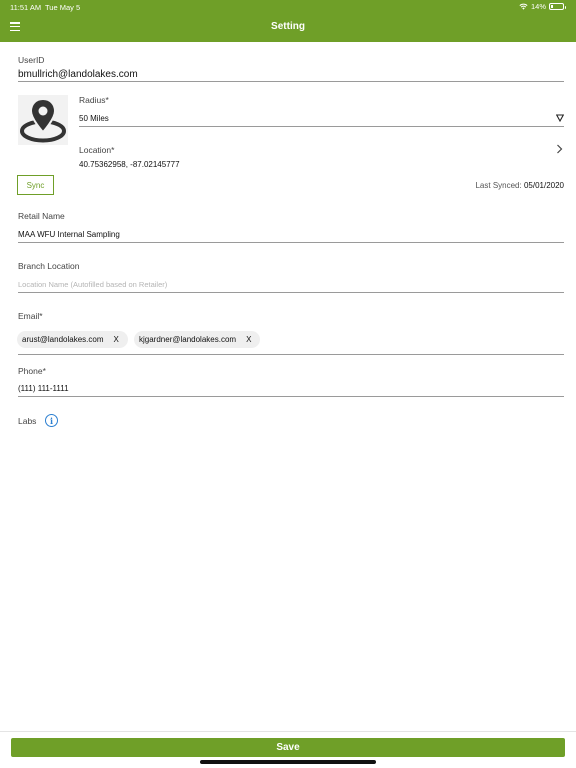 The width and height of the screenshot is (576, 768). I want to click on userid-value: bmullrich@landolakes.com, so click(78, 74).